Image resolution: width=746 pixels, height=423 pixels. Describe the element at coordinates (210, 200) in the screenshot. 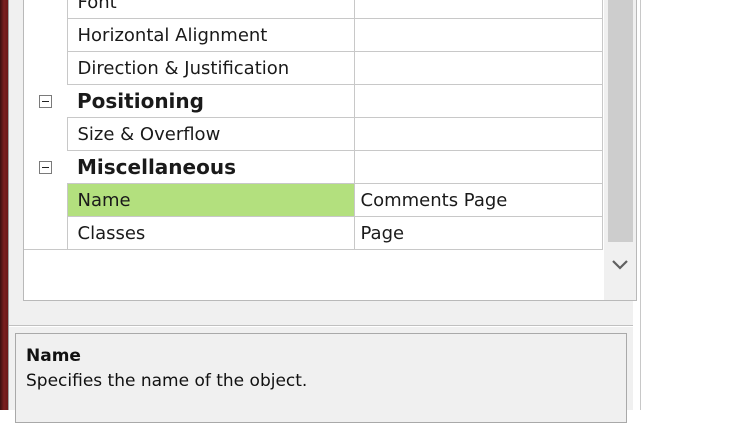

I see `property-name: Name` at that location.